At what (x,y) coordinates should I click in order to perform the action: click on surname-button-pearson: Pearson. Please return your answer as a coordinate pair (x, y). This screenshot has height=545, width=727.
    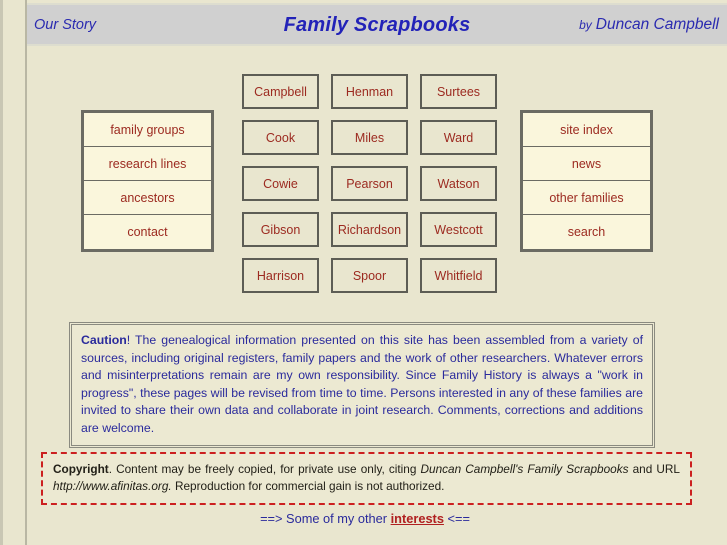
    Looking at the image, I should click on (369, 183).